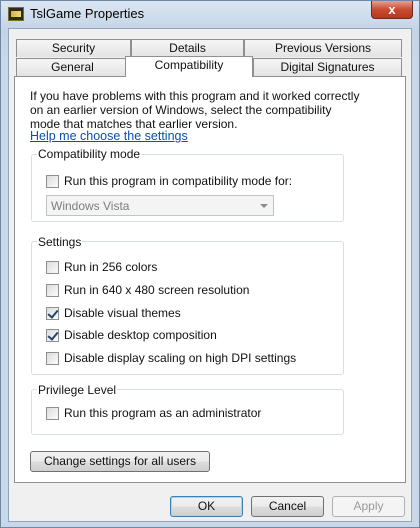 The image size is (420, 528). Describe the element at coordinates (16, 14) in the screenshot. I see `app-icon` at that location.